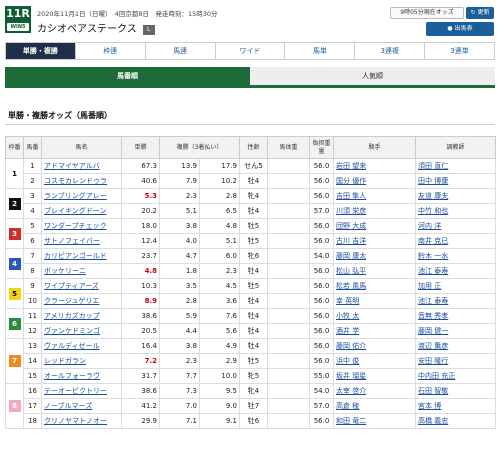 The image size is (500, 465). I want to click on refresh-button: ↻ 更新, so click(480, 13).